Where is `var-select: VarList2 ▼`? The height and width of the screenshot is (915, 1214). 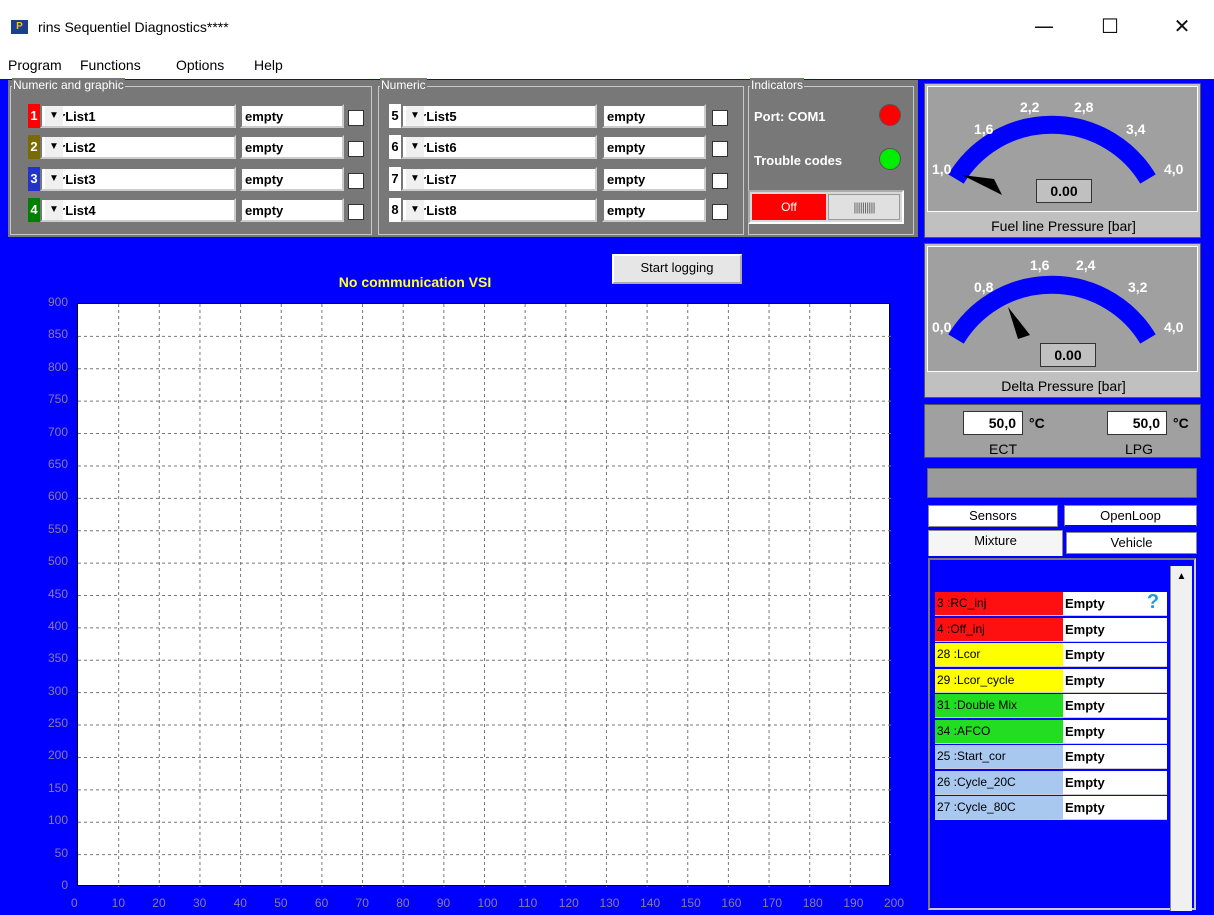
var-select: VarList2 ▼ is located at coordinates (138, 147).